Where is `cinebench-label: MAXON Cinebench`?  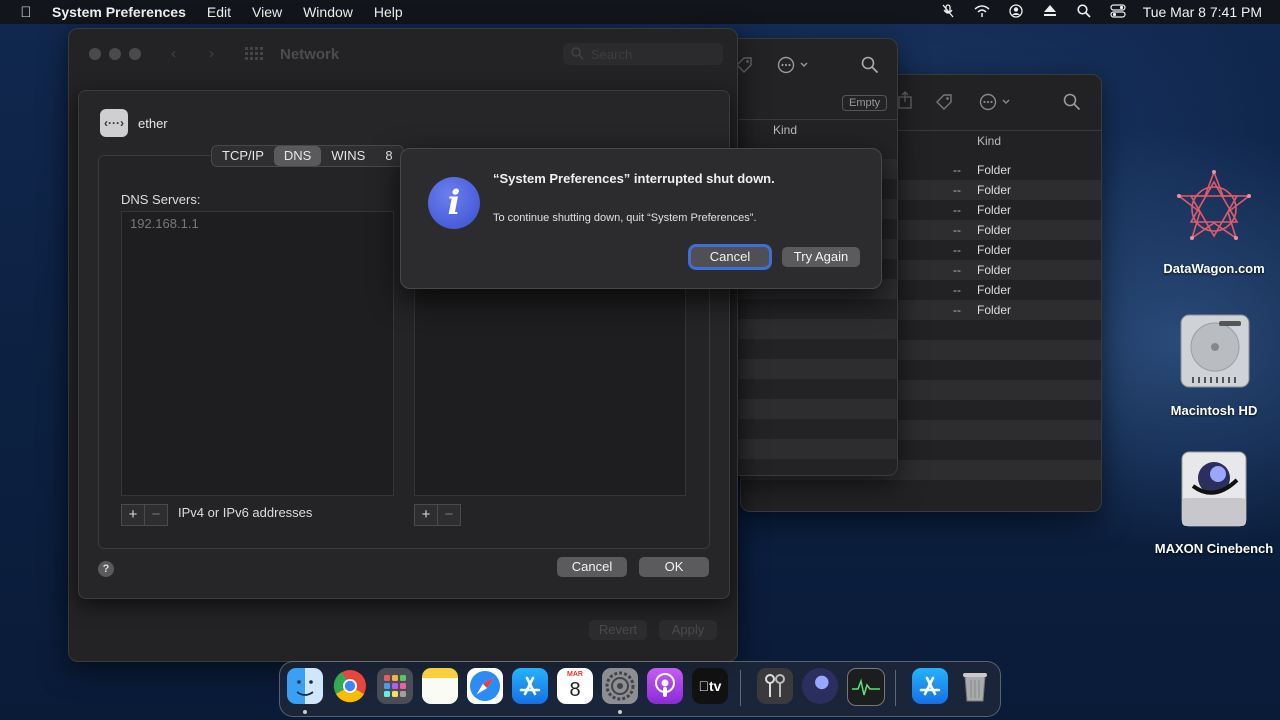 cinebench-label: MAXON Cinebench is located at coordinates (1214, 548).